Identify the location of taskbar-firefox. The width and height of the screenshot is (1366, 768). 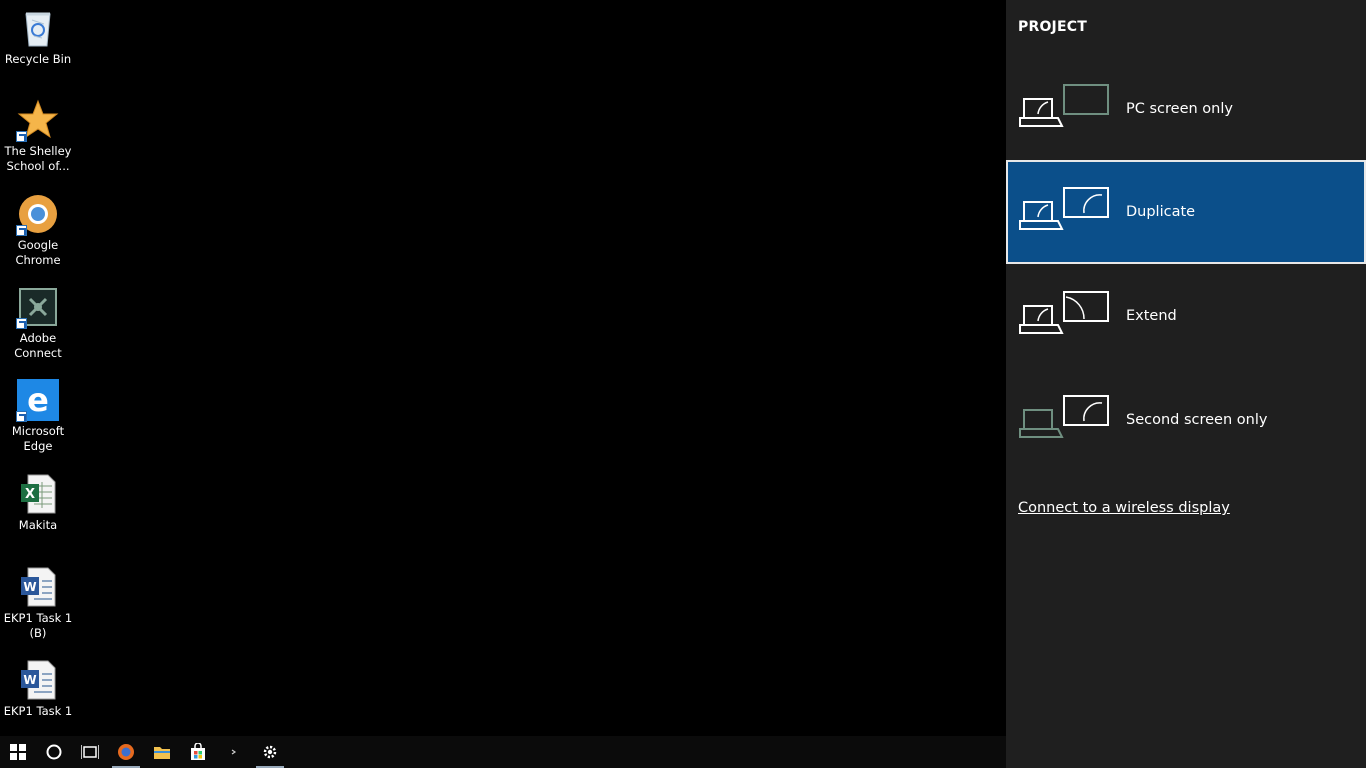
(126, 752).